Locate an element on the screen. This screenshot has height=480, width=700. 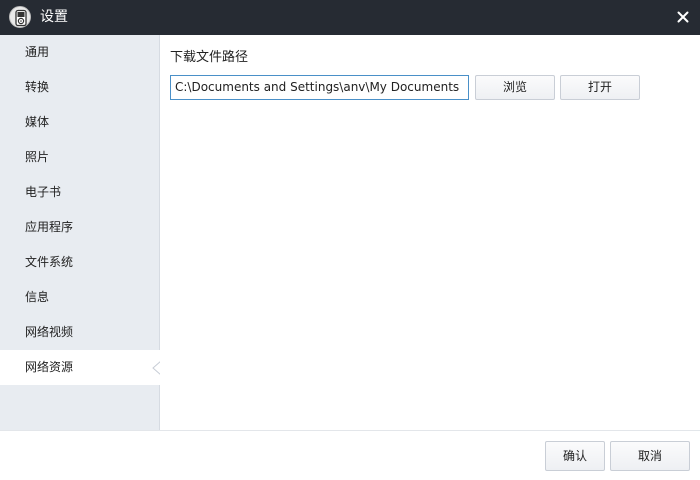
sidebar-item-online-resources: 网络资源 is located at coordinates (80, 367).